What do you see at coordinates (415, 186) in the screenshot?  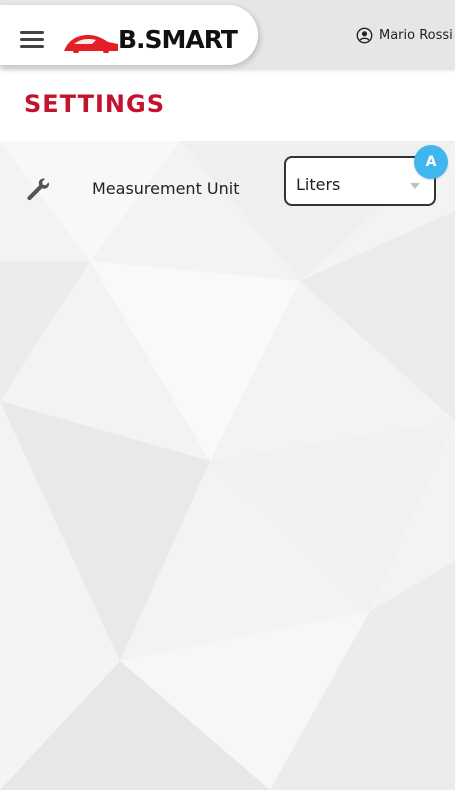 I see `chevron-down-icon` at bounding box center [415, 186].